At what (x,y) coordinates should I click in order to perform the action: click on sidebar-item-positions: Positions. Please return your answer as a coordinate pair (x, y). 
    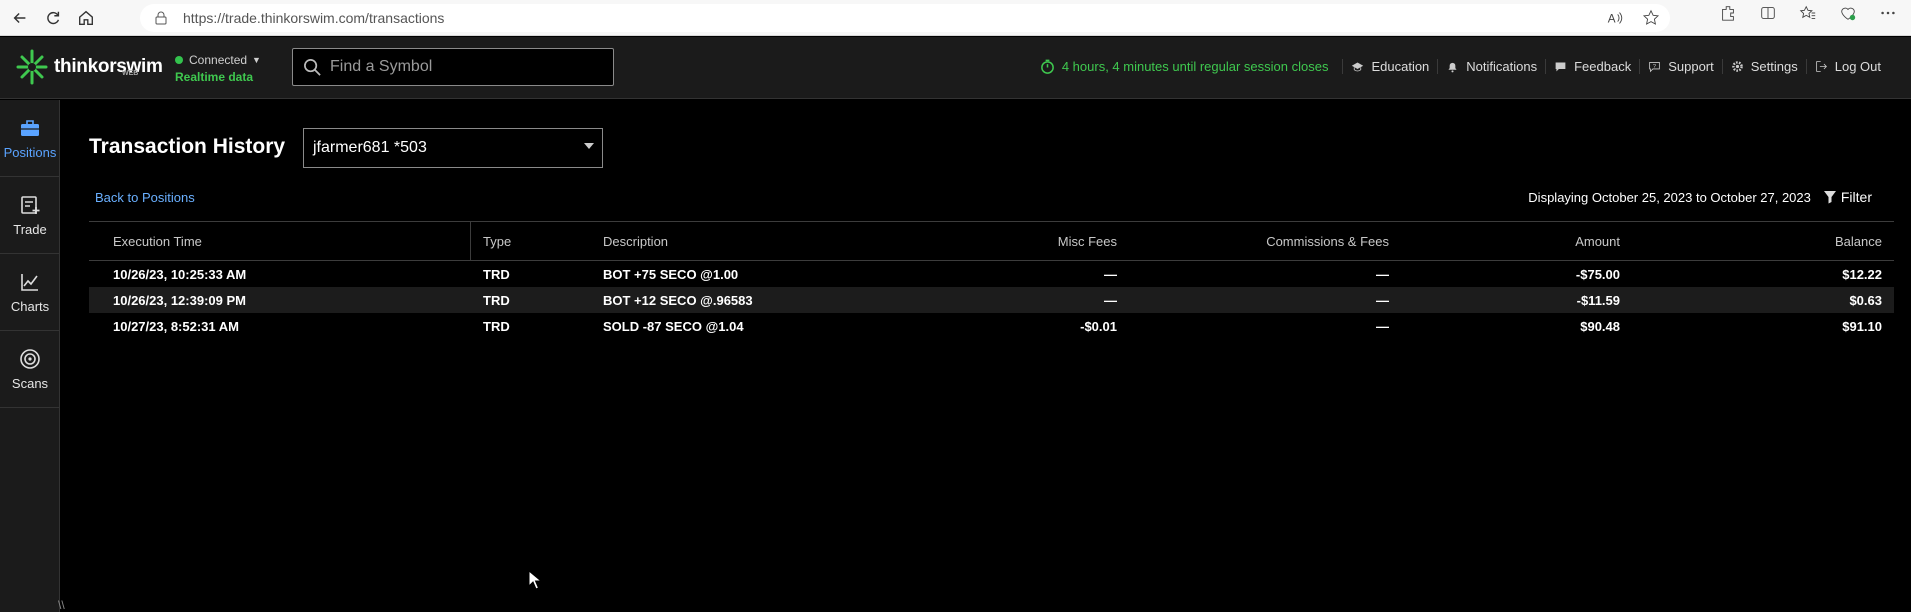
    Looking at the image, I should click on (30, 138).